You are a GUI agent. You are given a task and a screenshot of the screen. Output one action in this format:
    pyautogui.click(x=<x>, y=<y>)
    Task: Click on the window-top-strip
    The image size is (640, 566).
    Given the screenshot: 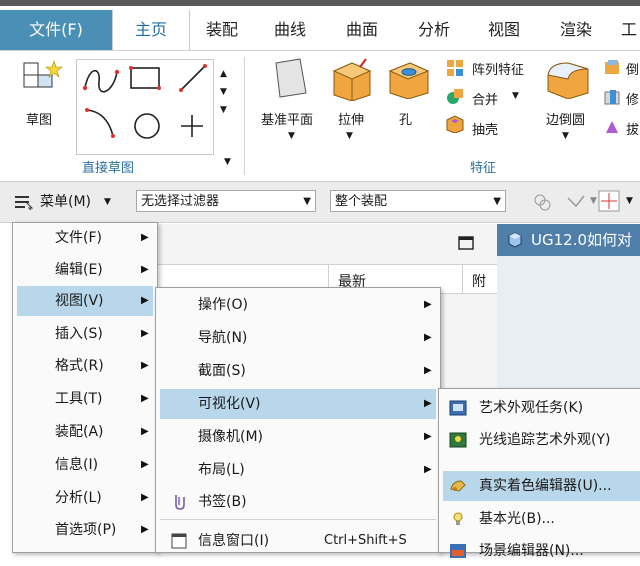 What is the action you would take?
    pyautogui.click(x=320, y=3)
    